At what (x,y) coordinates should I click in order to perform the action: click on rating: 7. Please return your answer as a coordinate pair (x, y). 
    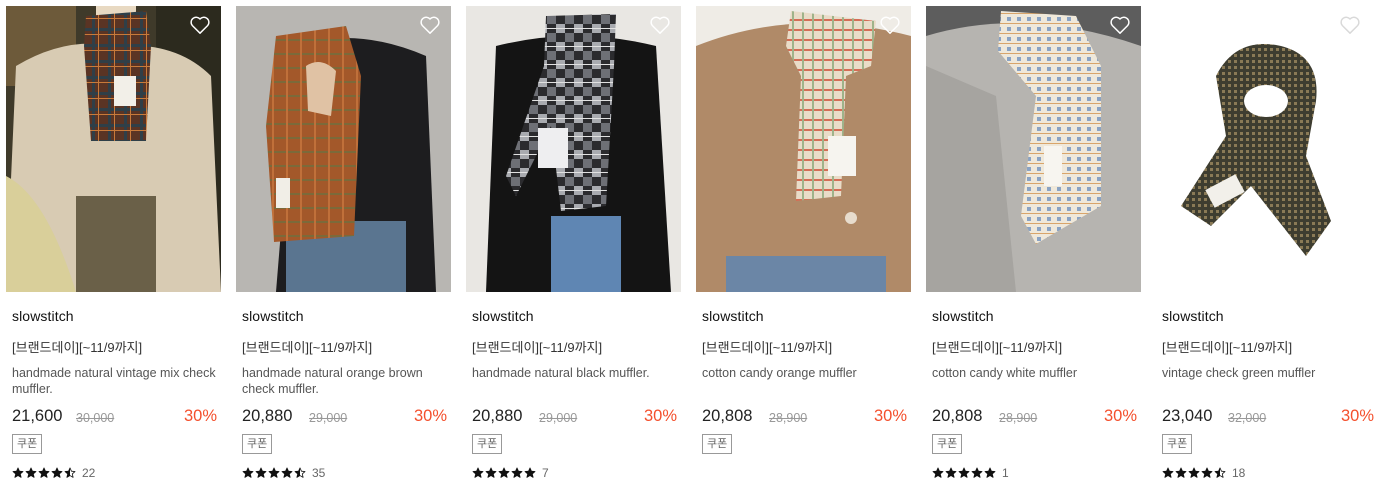
    Looking at the image, I should click on (510, 473).